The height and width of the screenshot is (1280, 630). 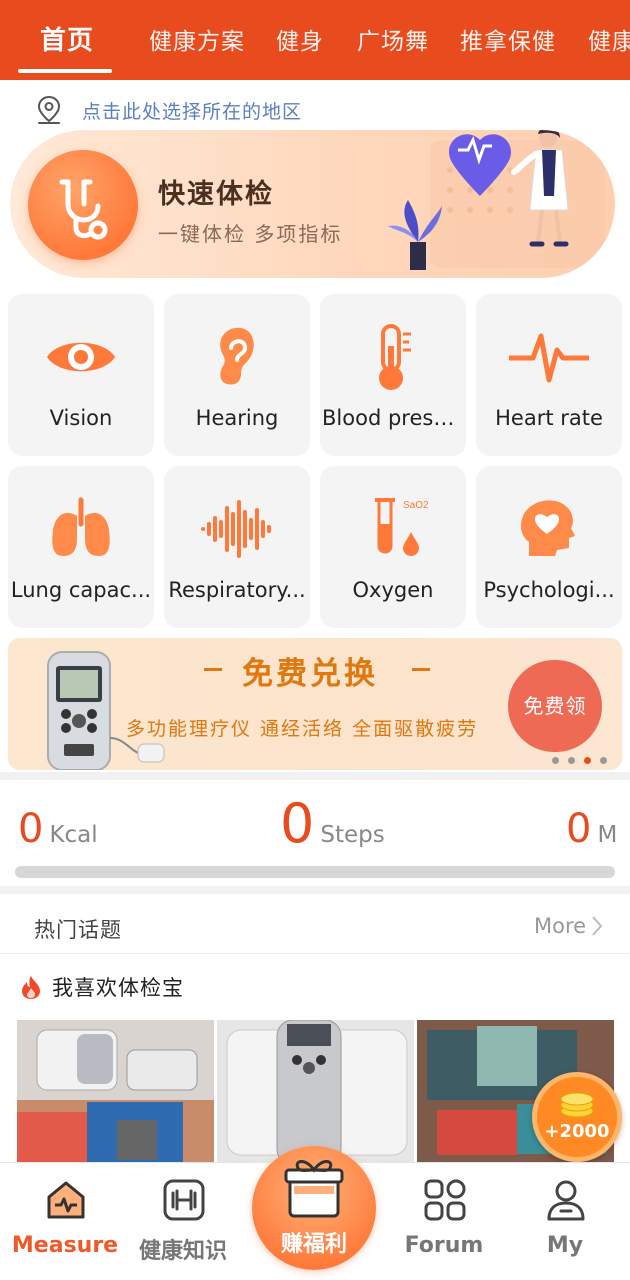 What do you see at coordinates (297, 823) in the screenshot?
I see `steps-value: 0` at bounding box center [297, 823].